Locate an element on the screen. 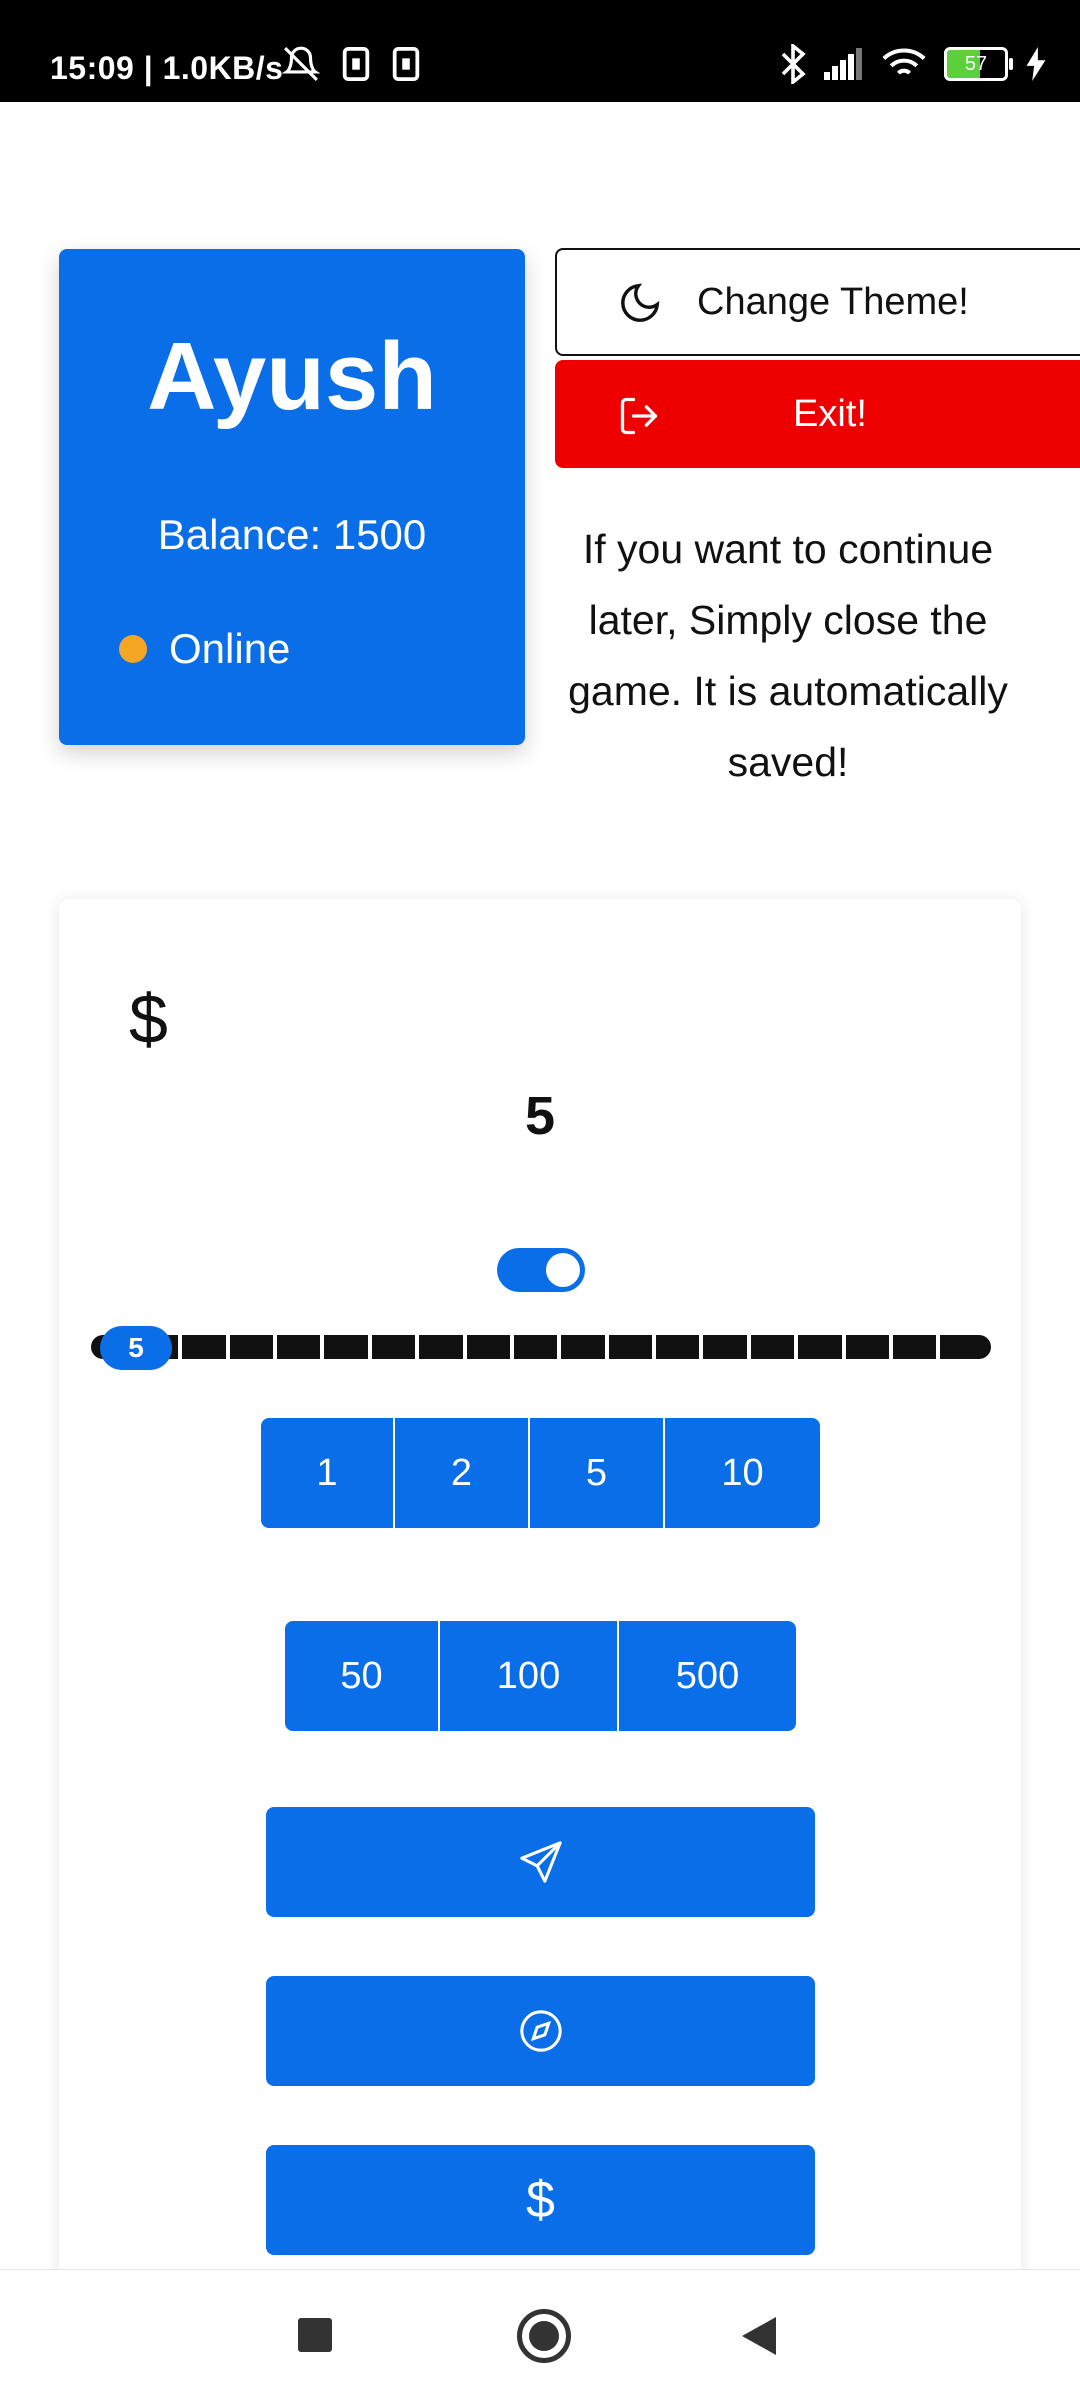 The width and height of the screenshot is (1080, 2401). back-button is located at coordinates (759, 2336).